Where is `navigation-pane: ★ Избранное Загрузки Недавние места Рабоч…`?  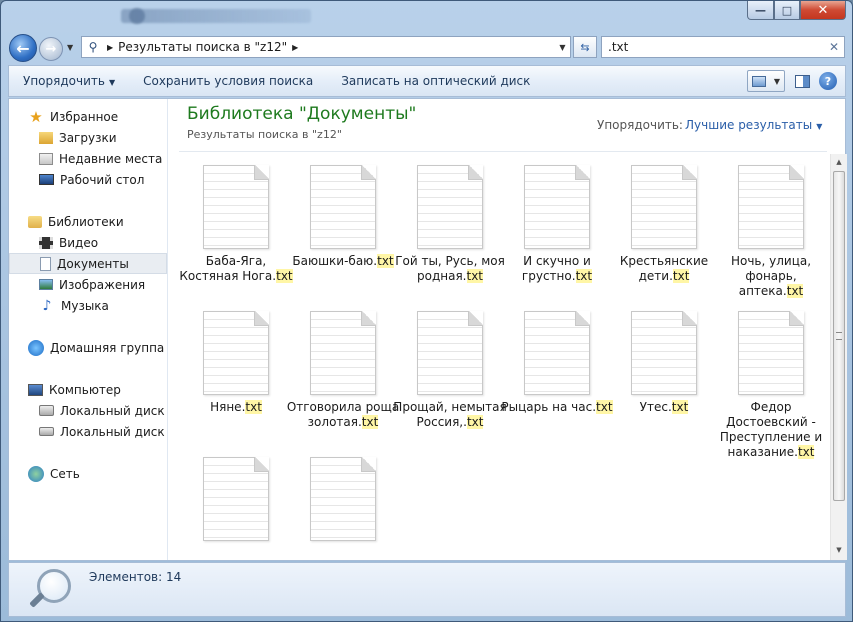 navigation-pane: ★ Избранное Загрузки Недавние места Рабоч… is located at coordinates (88, 329).